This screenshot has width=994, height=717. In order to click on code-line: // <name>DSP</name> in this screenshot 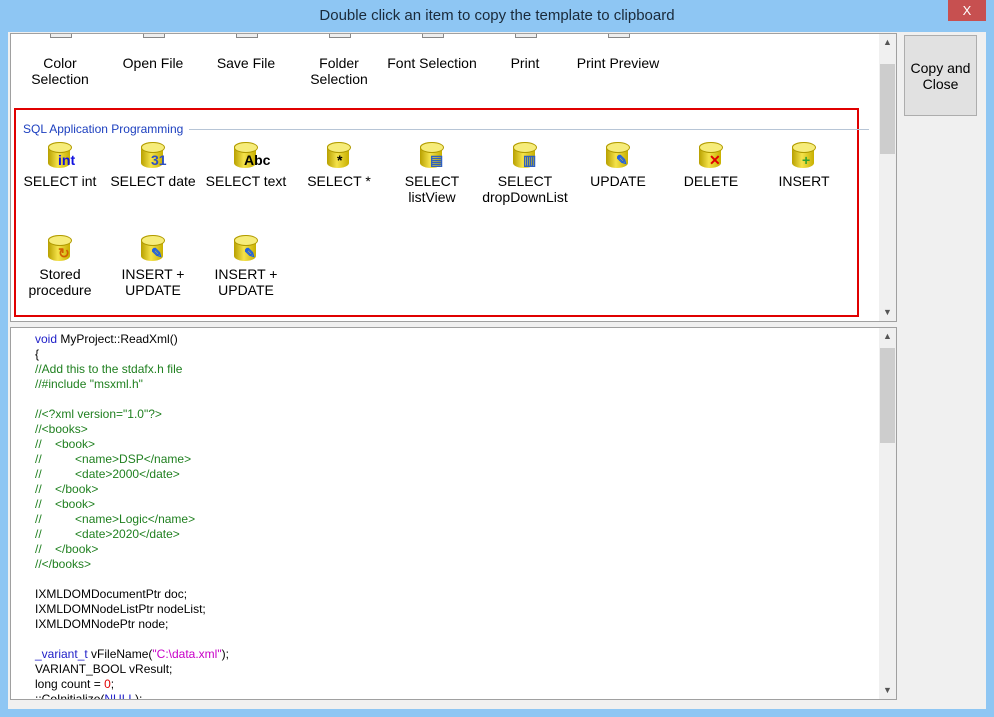, I will do `click(132, 459)`.